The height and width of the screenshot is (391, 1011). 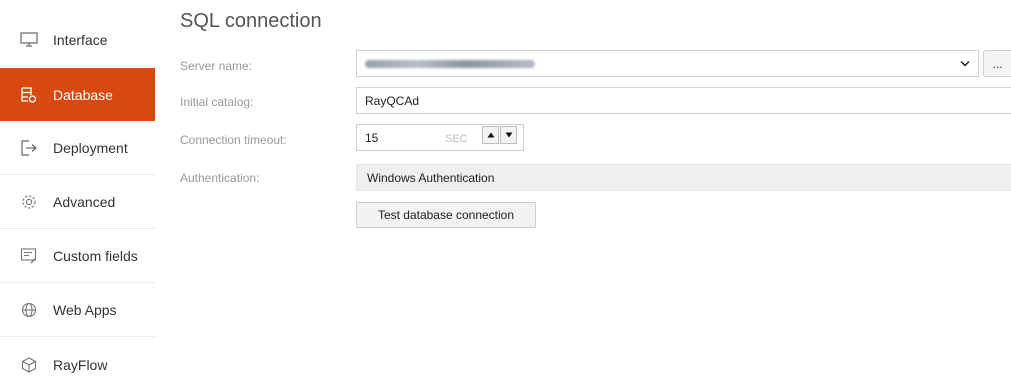 What do you see at coordinates (217, 102) in the screenshot?
I see `initial-catalog-label: Initial catalog:` at bounding box center [217, 102].